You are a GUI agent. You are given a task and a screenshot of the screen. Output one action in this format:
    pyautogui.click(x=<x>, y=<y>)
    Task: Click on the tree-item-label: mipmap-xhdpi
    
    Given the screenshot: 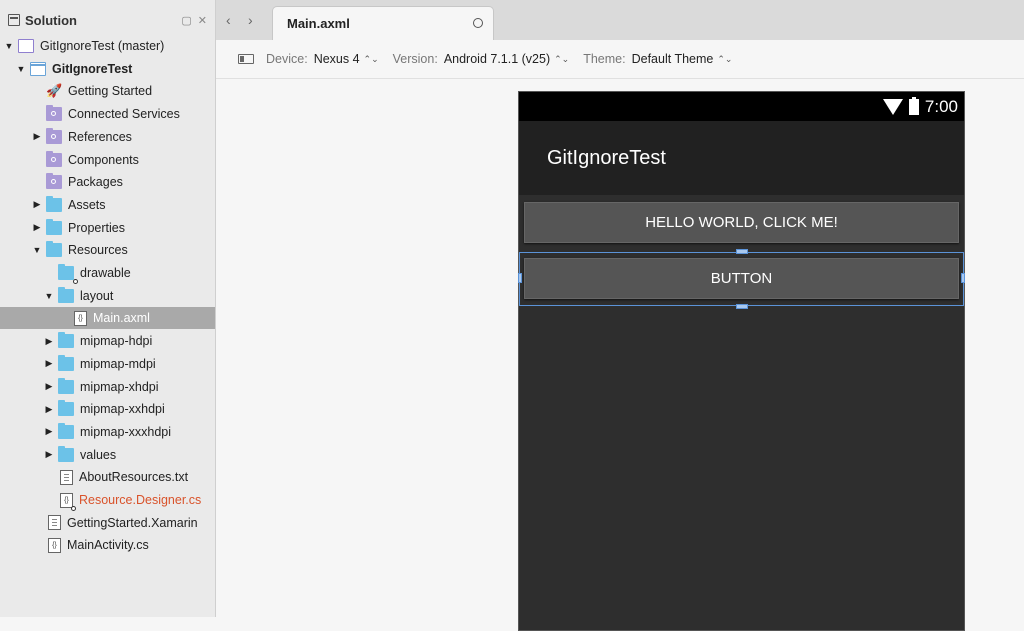 What is the action you would take?
    pyautogui.click(x=119, y=386)
    